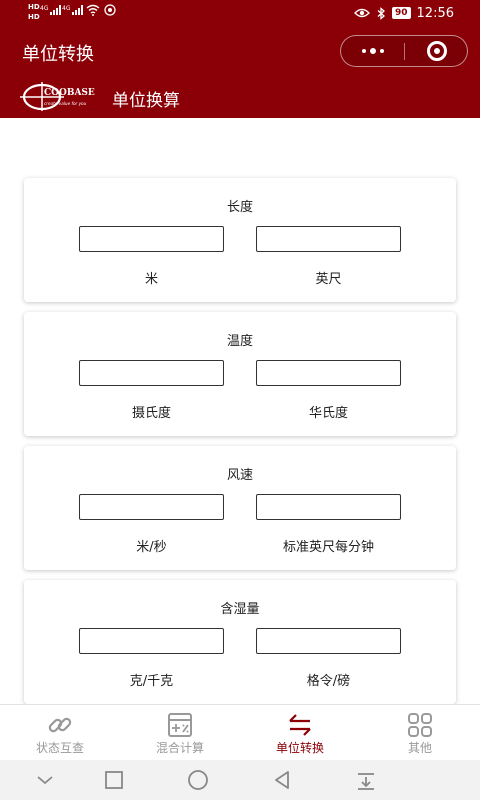 The image size is (480, 800). What do you see at coordinates (362, 13) in the screenshot?
I see `eye-icon` at bounding box center [362, 13].